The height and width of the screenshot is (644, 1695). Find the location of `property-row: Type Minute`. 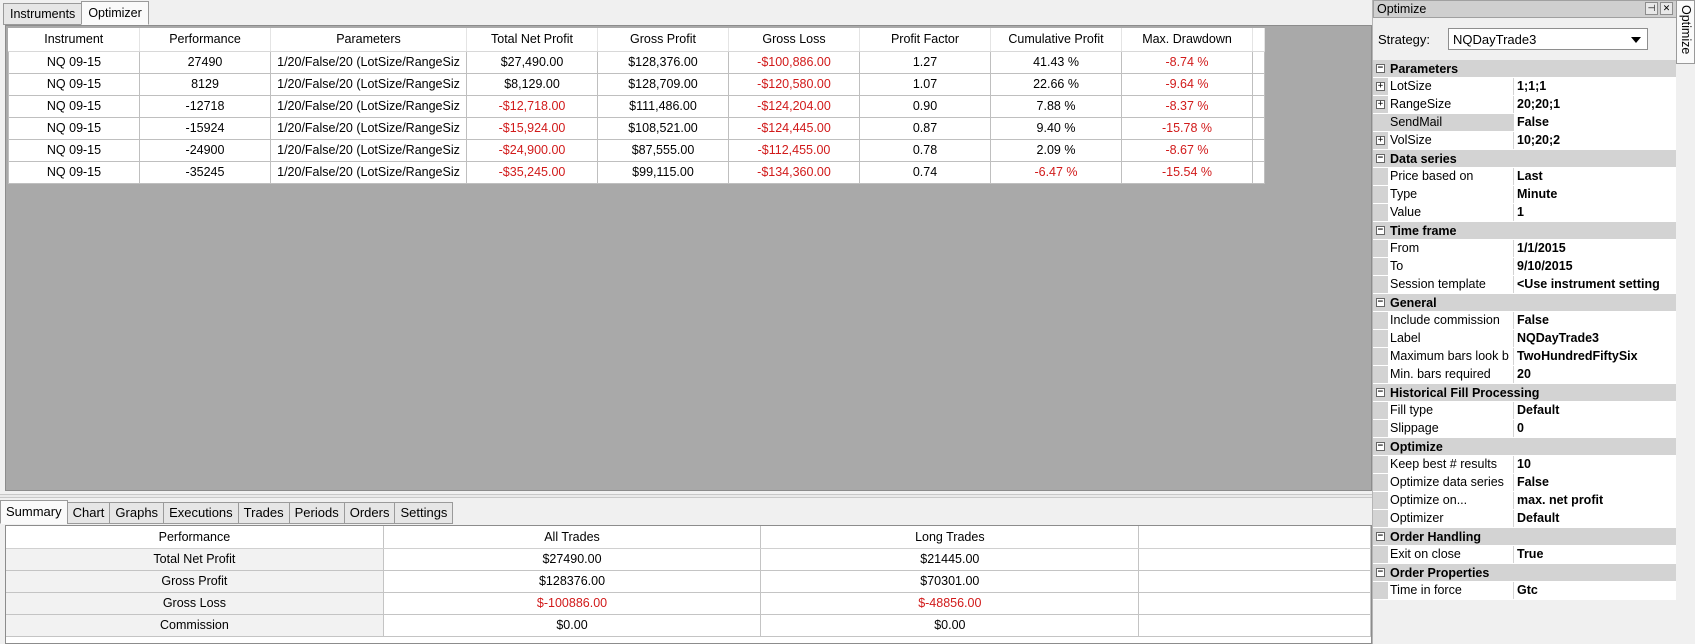

property-row: Type Minute is located at coordinates (1525, 195).